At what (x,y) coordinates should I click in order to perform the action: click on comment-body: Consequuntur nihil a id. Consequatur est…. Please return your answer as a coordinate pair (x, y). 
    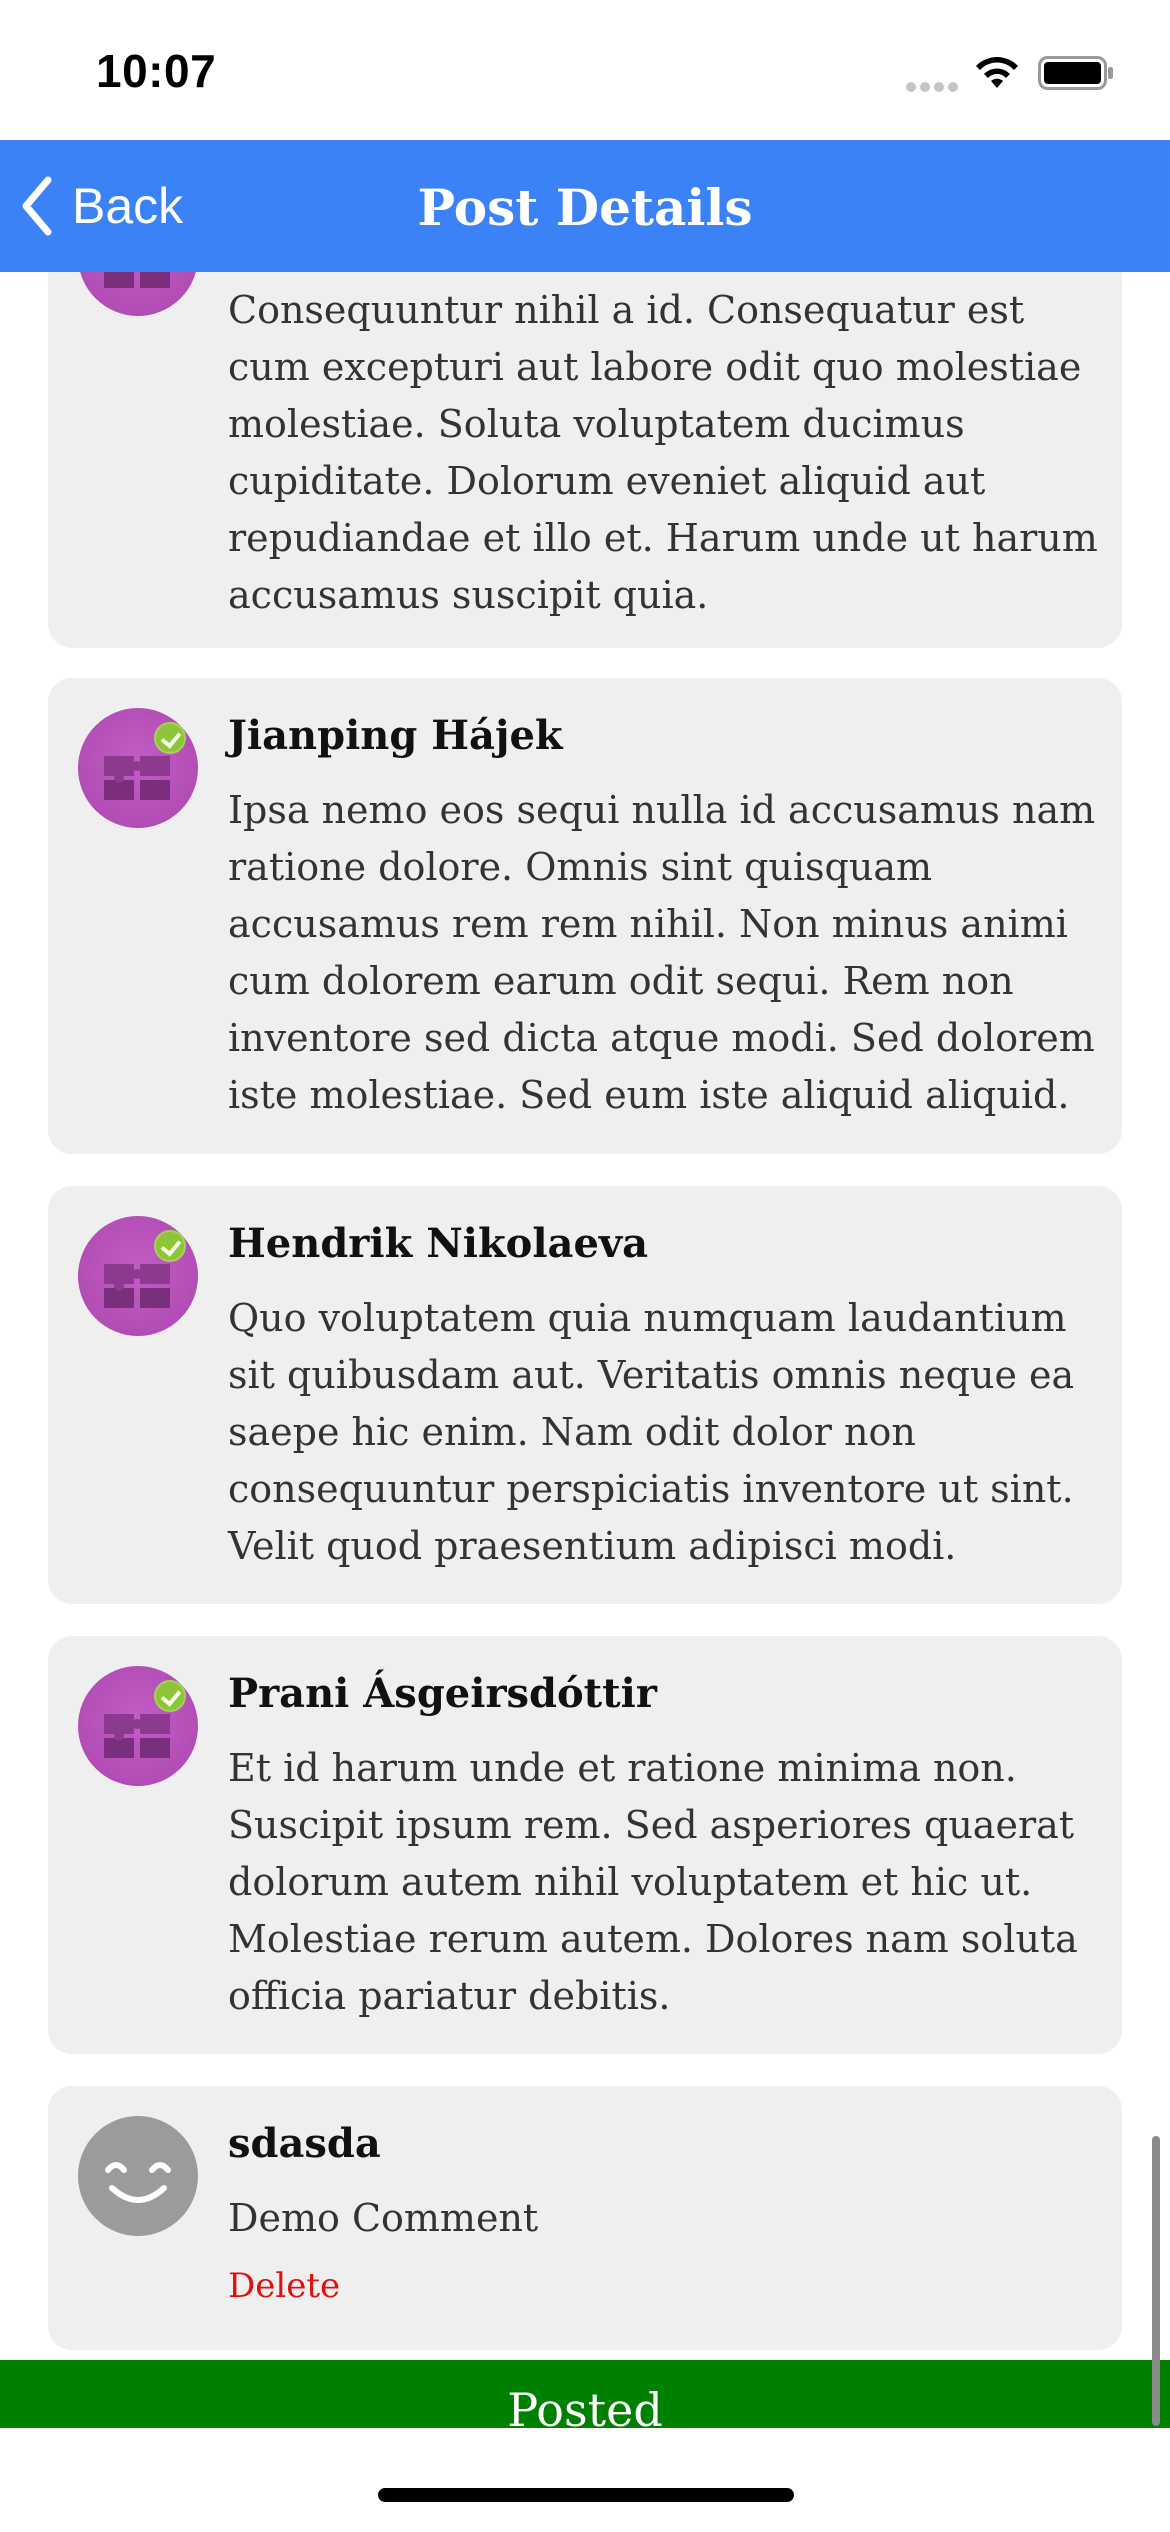
    Looking at the image, I should click on (663, 452).